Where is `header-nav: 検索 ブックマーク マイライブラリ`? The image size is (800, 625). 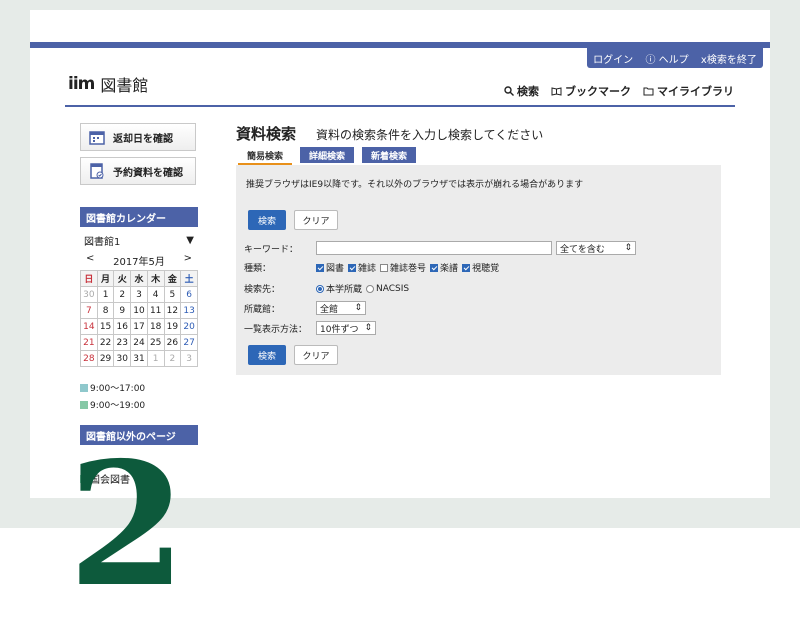 header-nav: 検索 ブックマーク マイライブラリ is located at coordinates (619, 91).